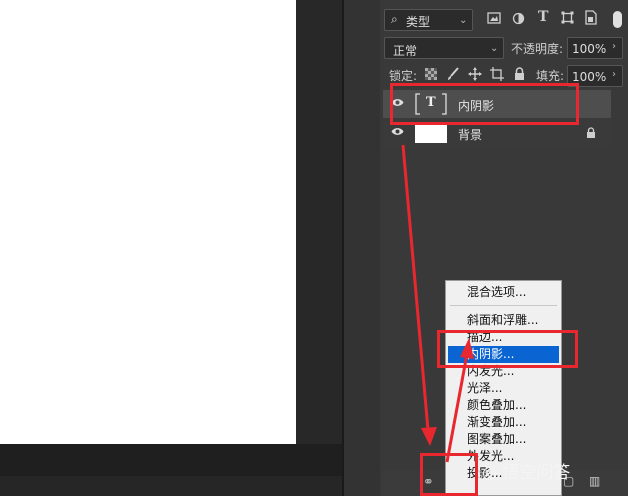 The image size is (628, 496). I want to click on annotation-arrows, so click(437, 303).